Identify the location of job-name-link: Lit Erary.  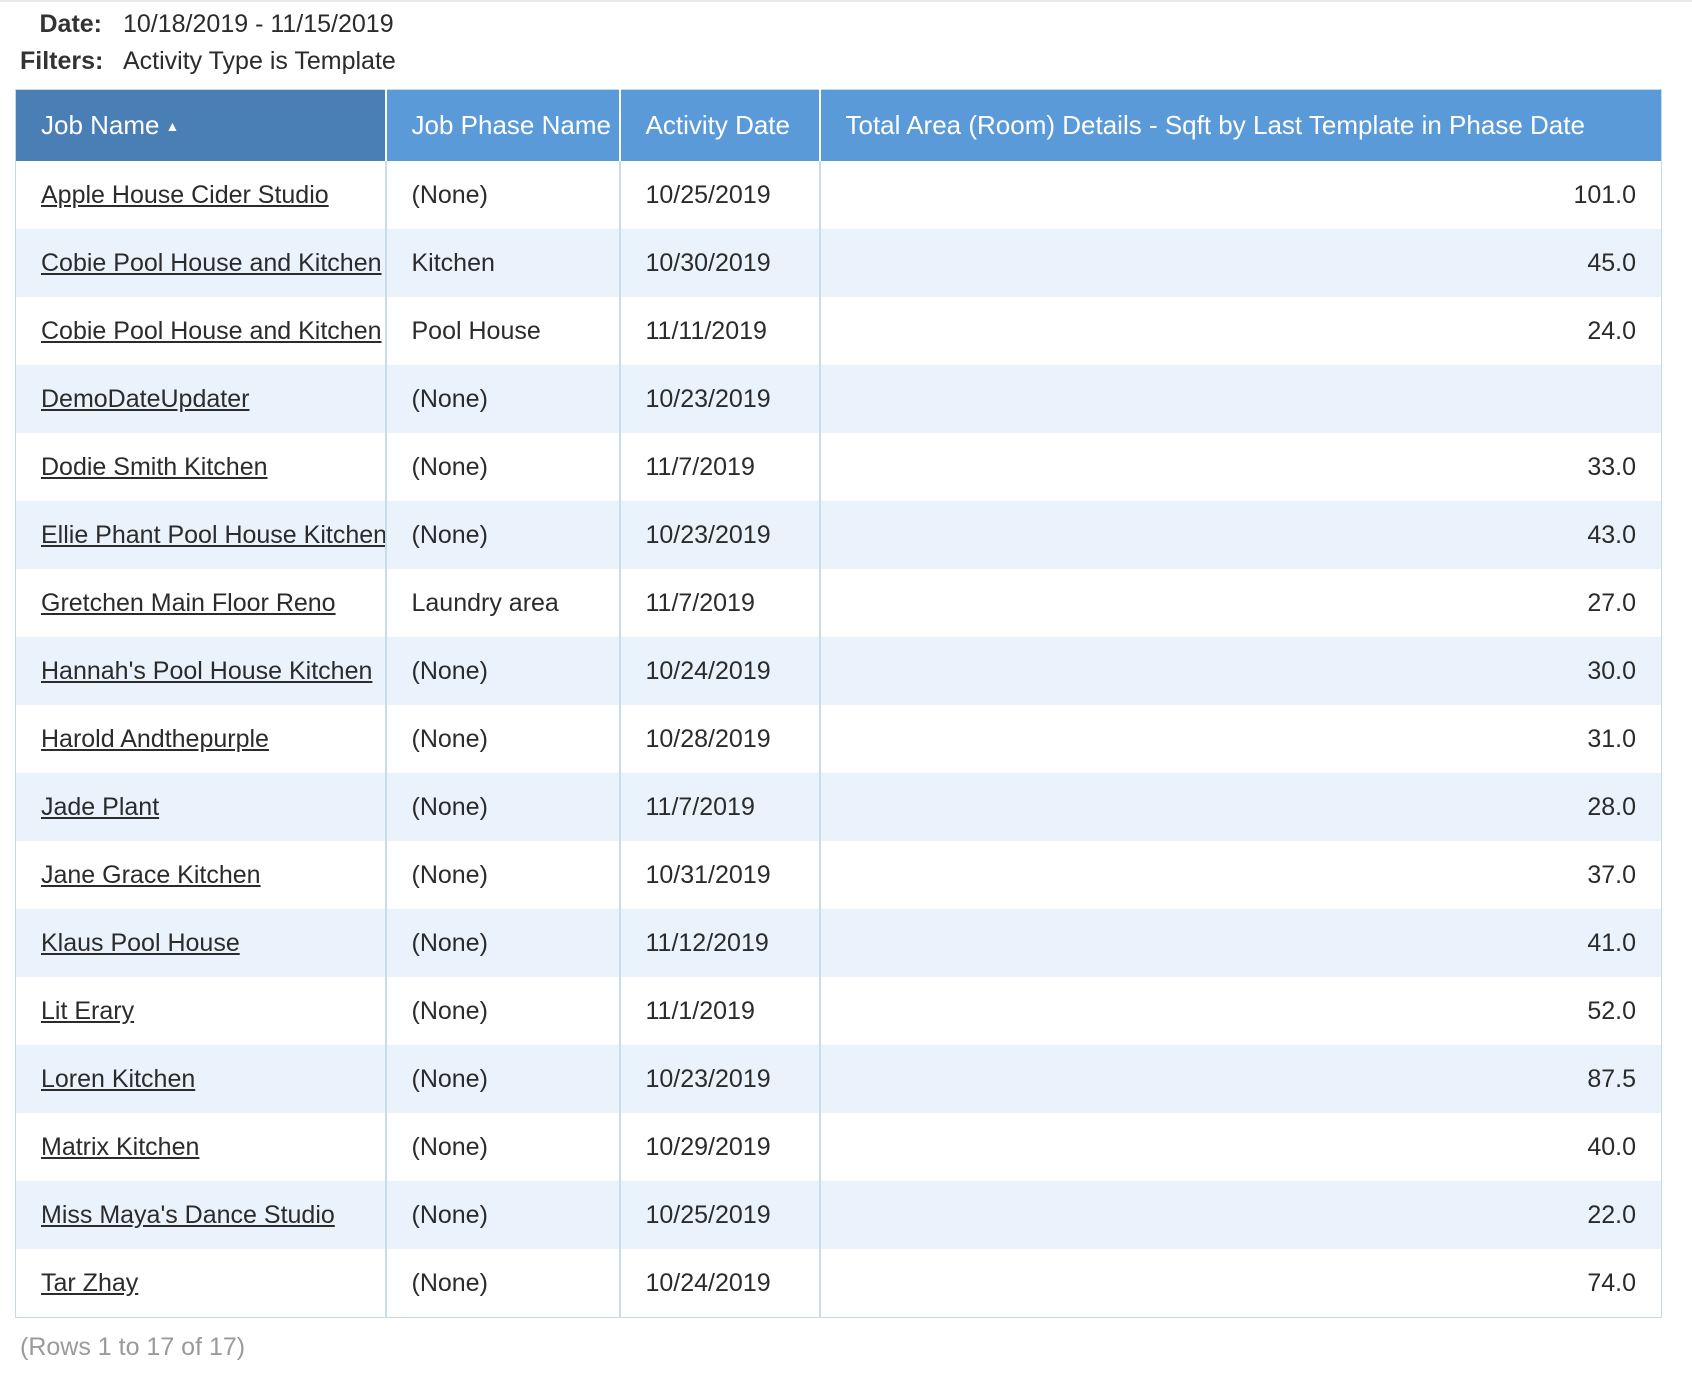
(87, 1011).